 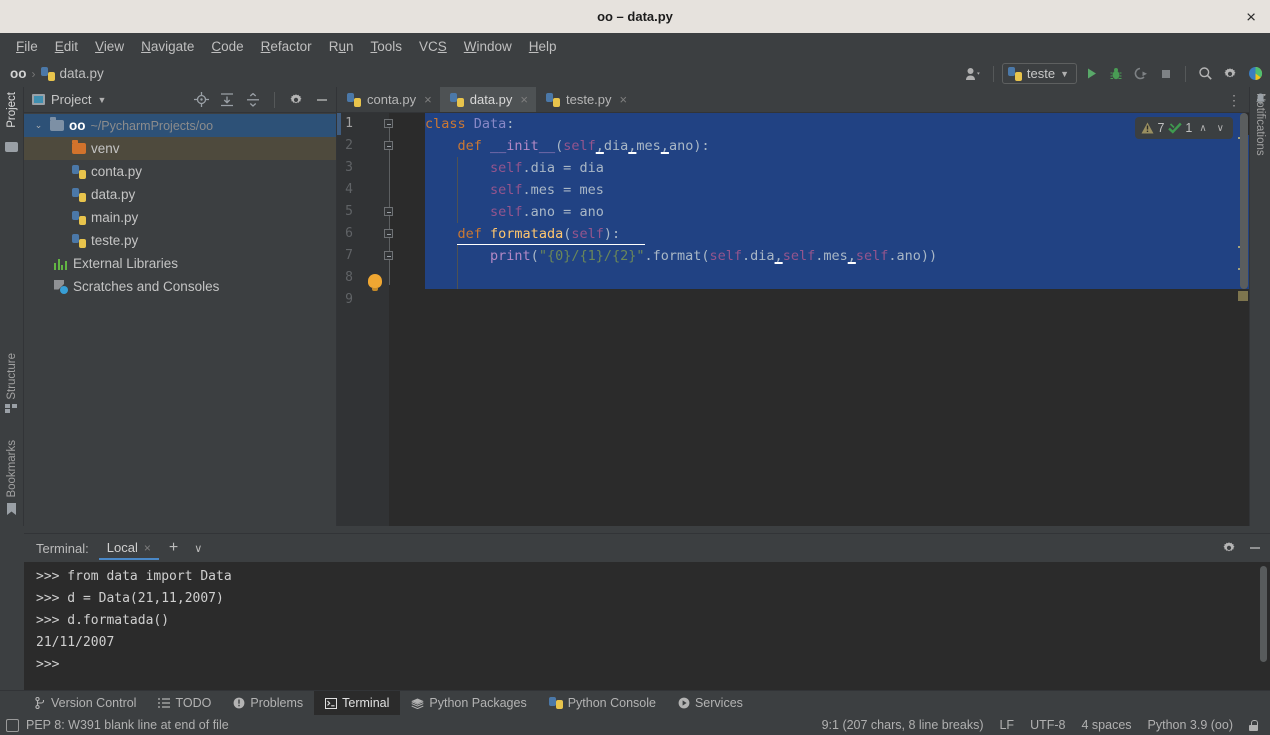 I want to click on settings-icon, so click(x=1230, y=73).